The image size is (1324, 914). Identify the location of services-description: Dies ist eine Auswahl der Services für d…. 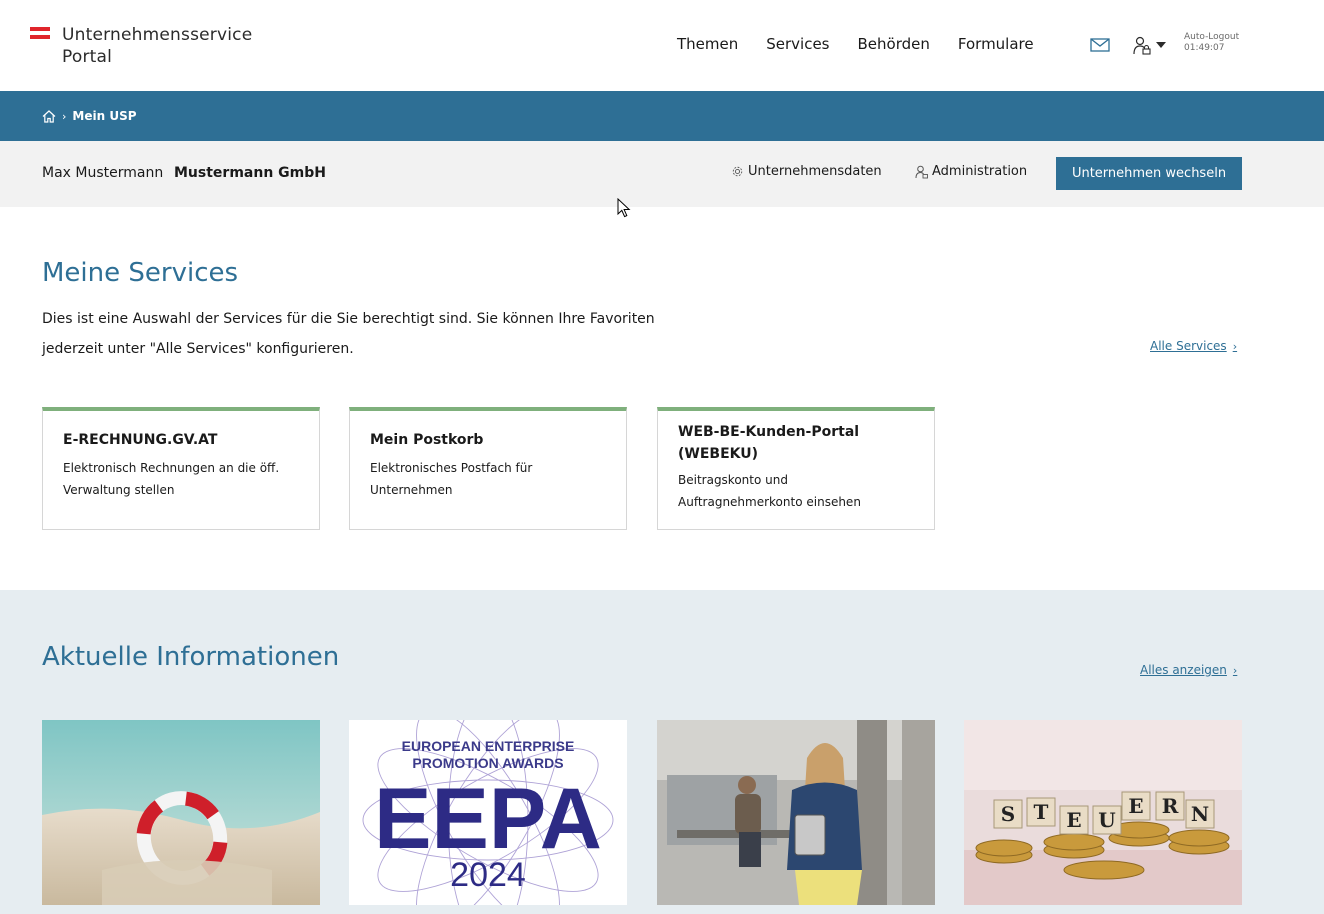
(348, 334).